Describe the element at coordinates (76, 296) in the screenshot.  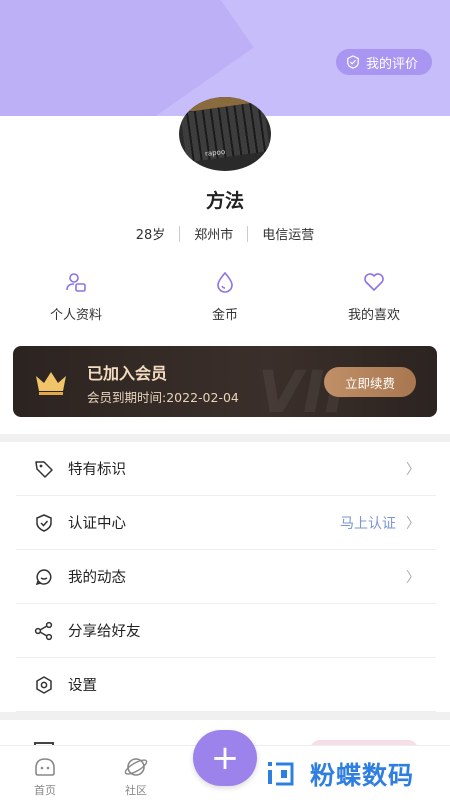
I see `quick-action-profile: 个人资料` at that location.